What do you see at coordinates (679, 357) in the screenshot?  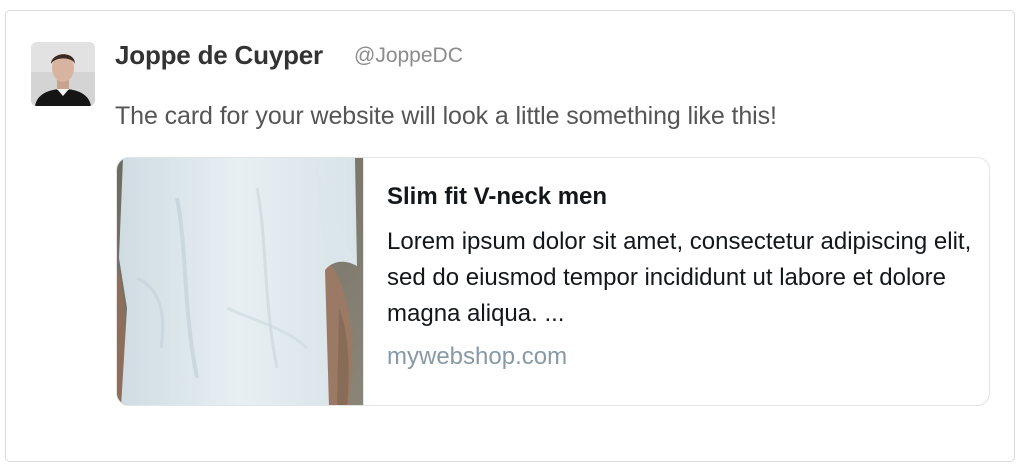 I see `card-domain: mywebshop.com` at bounding box center [679, 357].